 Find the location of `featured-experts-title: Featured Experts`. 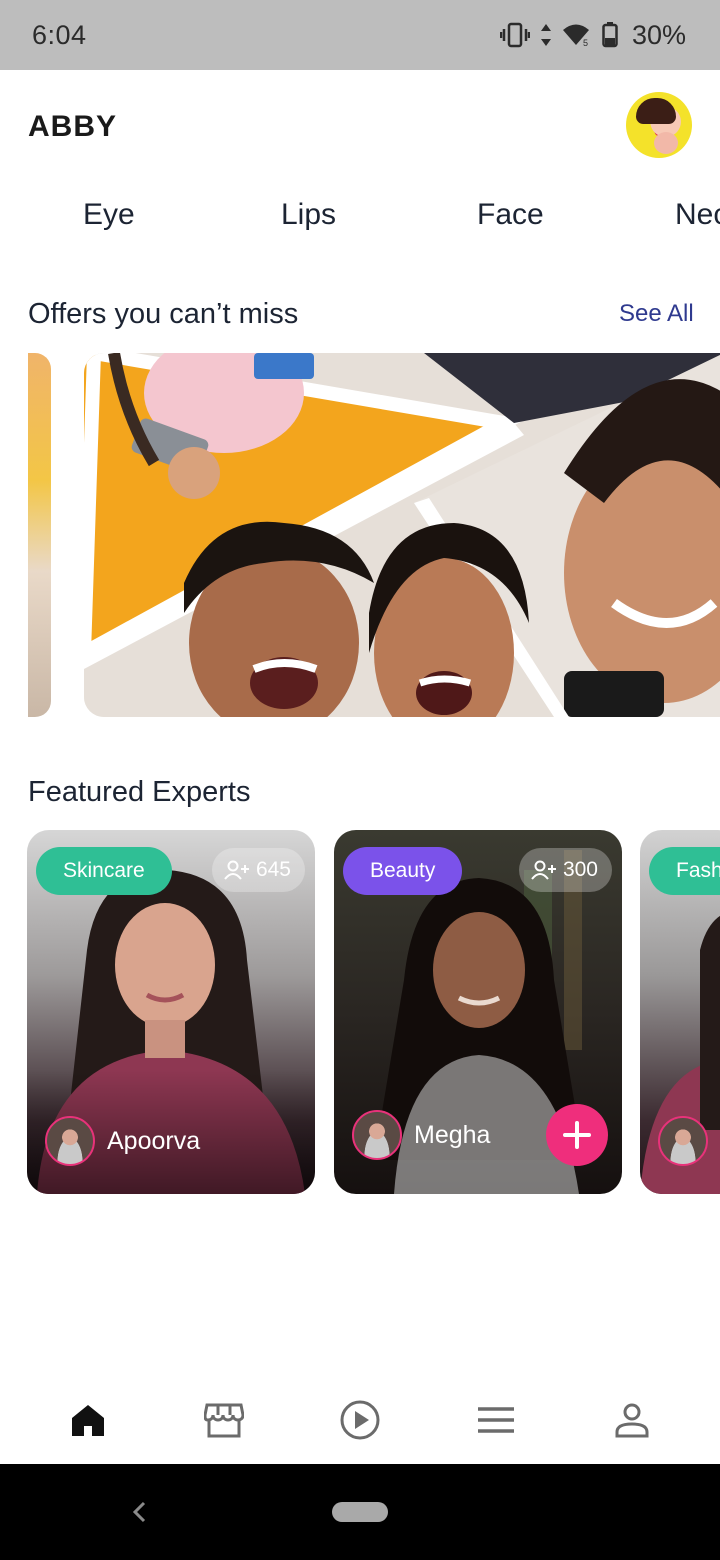

featured-experts-title: Featured Experts is located at coordinates (139, 792).